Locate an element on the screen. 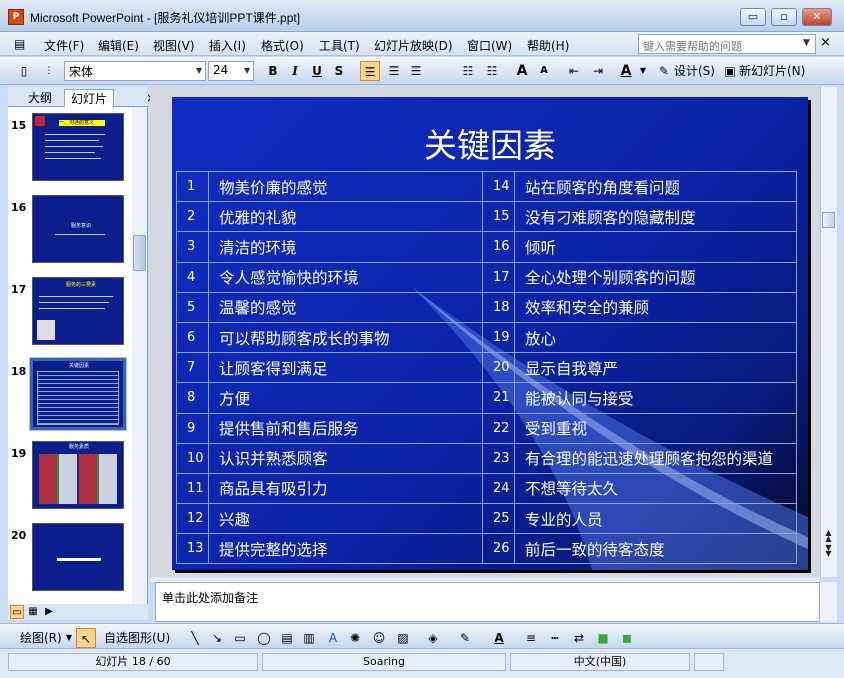 This screenshot has width=844, height=678. slide-title: 关键因素 is located at coordinates (490, 143).